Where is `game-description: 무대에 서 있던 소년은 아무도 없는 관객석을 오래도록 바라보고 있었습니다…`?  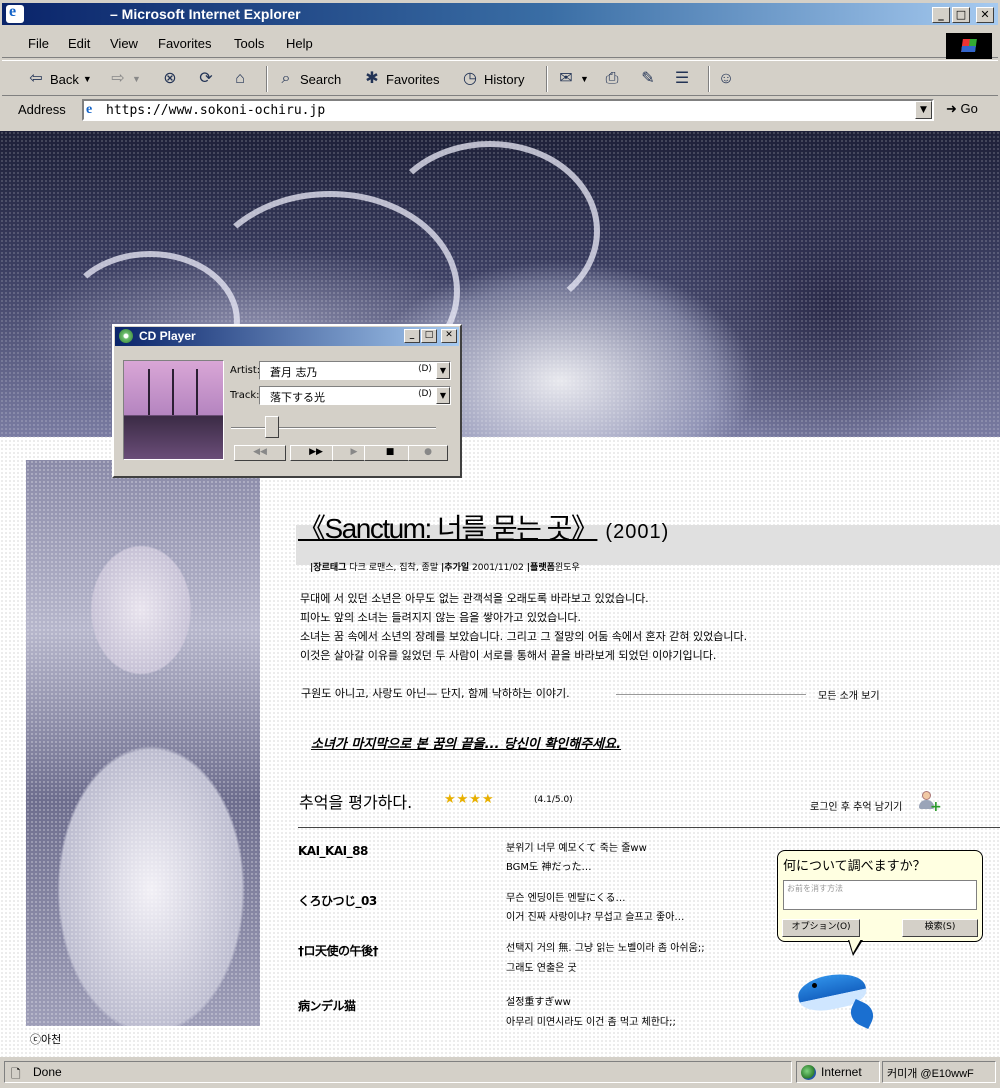 game-description: 무대에 서 있던 소년은 아무도 없는 관객석을 오래도록 바라보고 있었습니다… is located at coordinates (600, 627).